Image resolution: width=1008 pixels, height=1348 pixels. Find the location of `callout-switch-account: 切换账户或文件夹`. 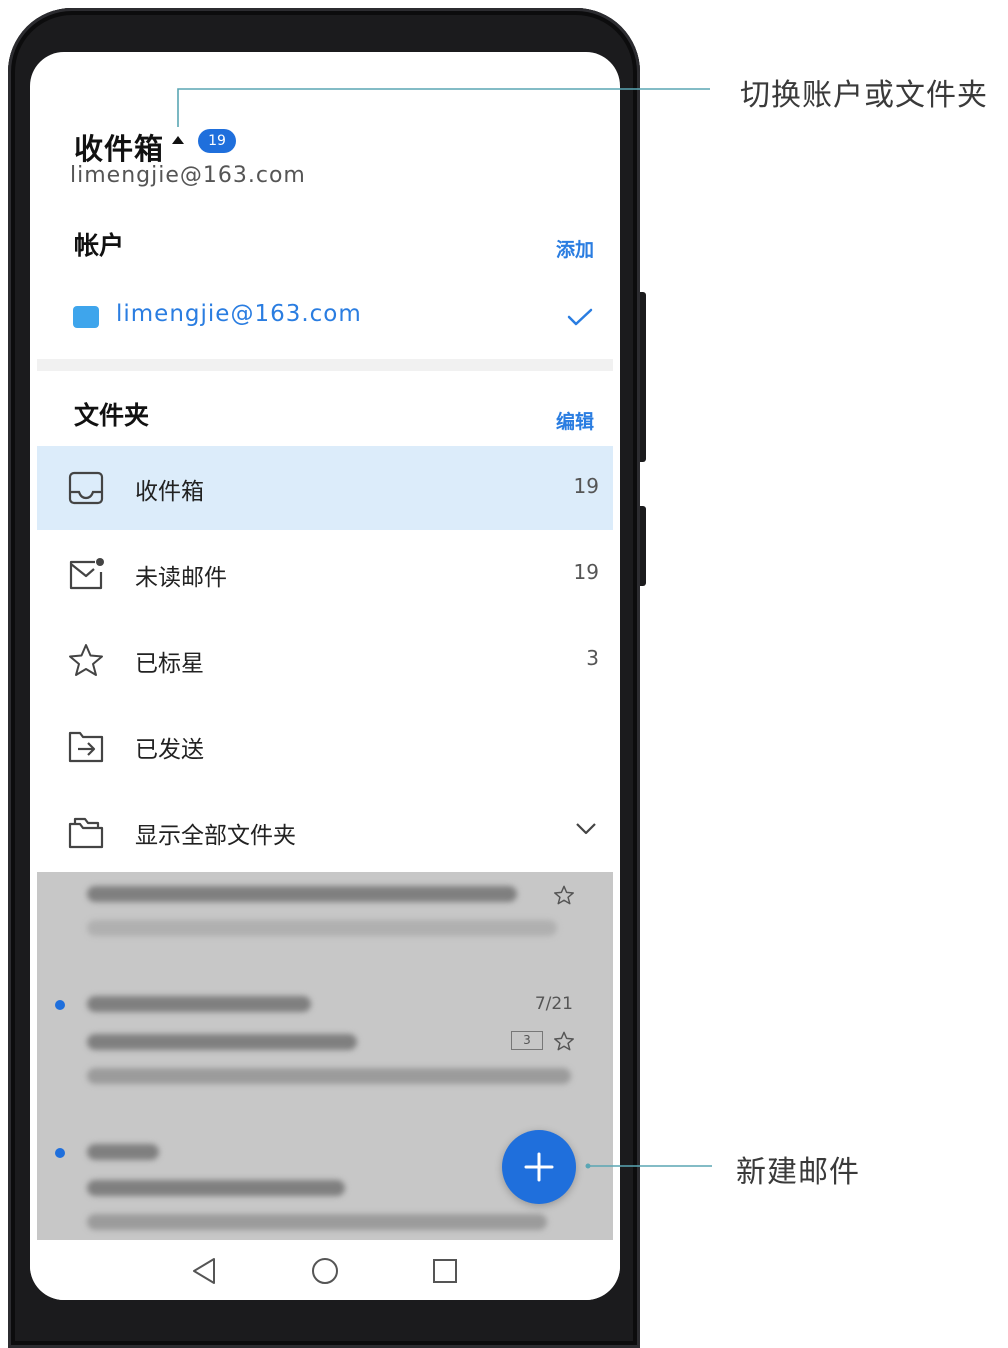

callout-switch-account: 切换账户或文件夹 is located at coordinates (864, 95).